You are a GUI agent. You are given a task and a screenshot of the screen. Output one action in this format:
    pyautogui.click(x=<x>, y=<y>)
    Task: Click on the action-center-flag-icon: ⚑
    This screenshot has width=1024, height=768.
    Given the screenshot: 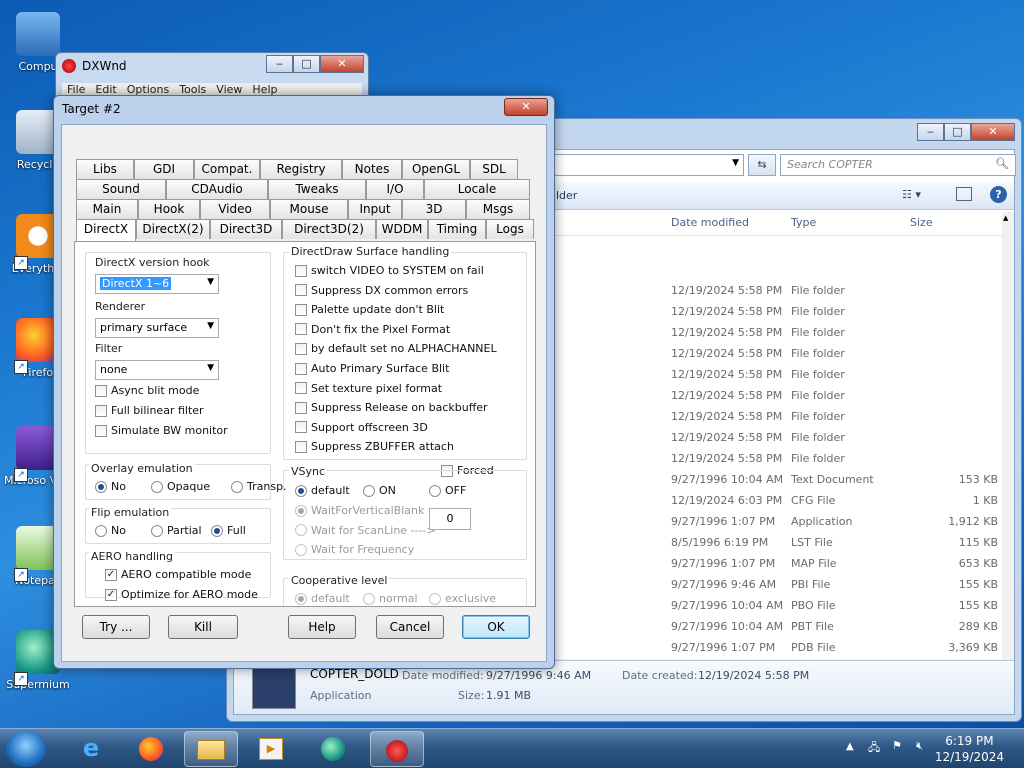 What is the action you would take?
    pyautogui.click(x=897, y=745)
    